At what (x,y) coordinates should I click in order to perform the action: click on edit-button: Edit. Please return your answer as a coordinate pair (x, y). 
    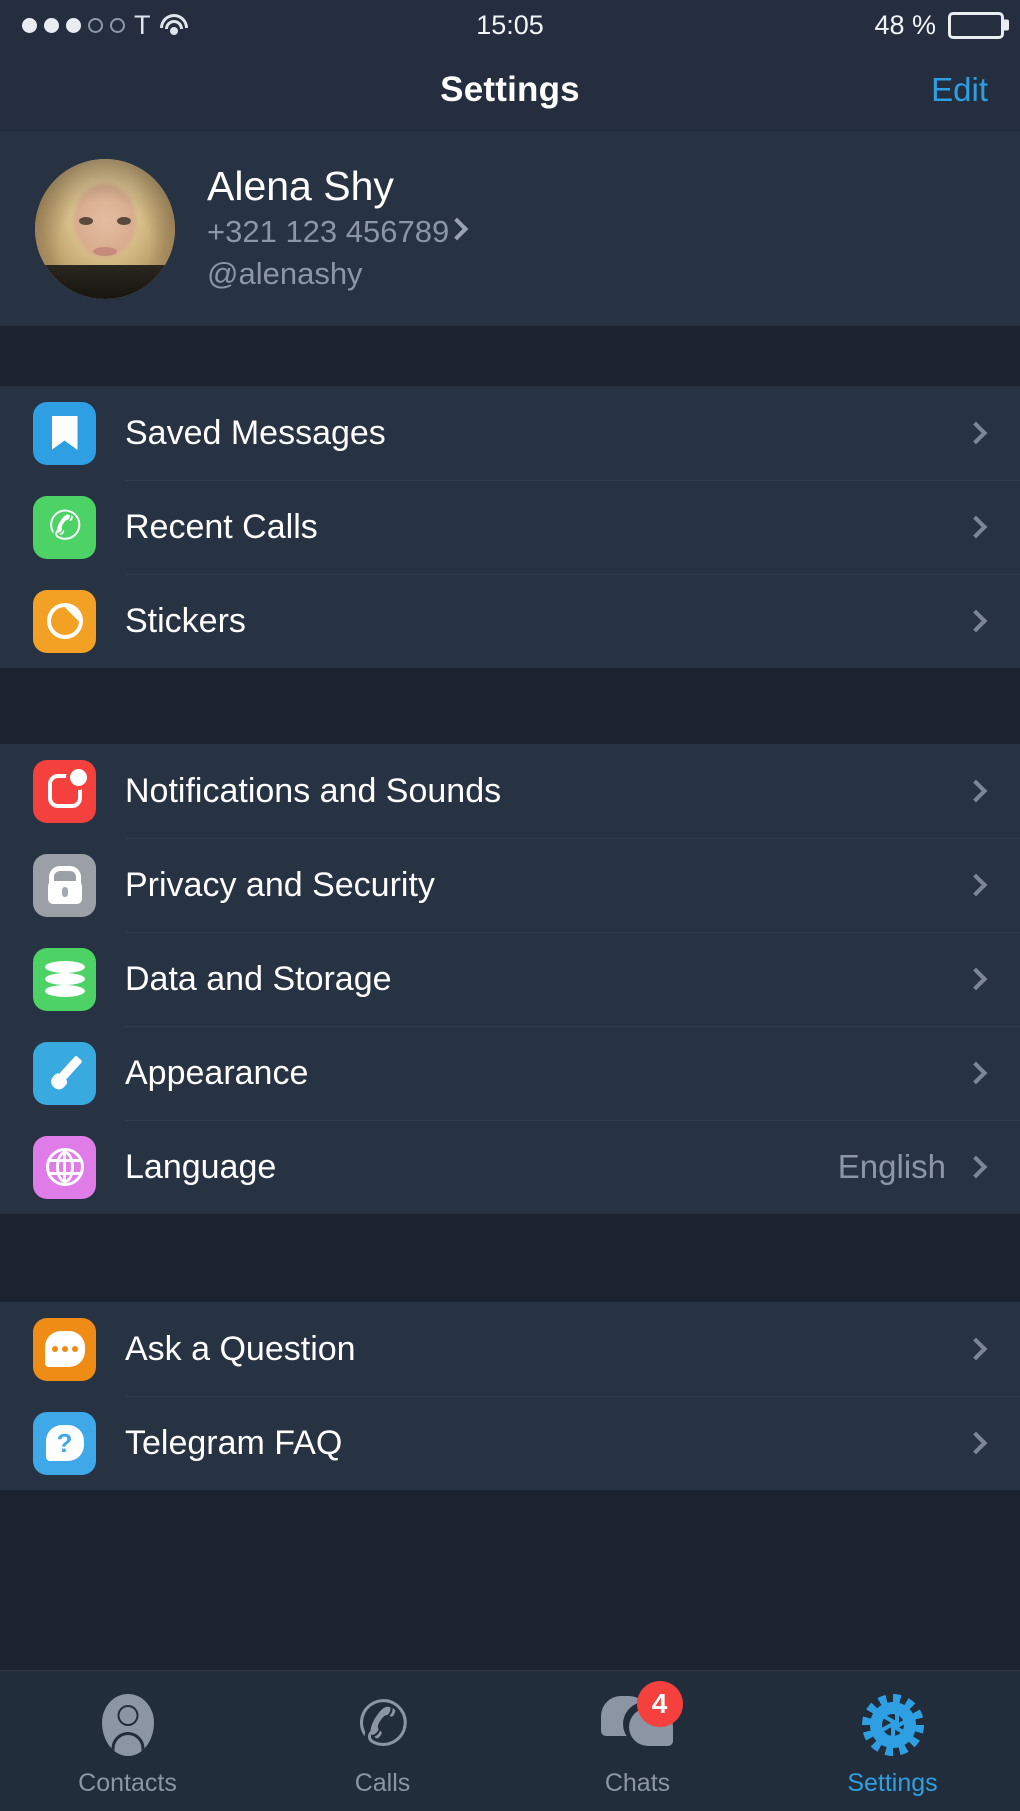
    Looking at the image, I should click on (959, 90).